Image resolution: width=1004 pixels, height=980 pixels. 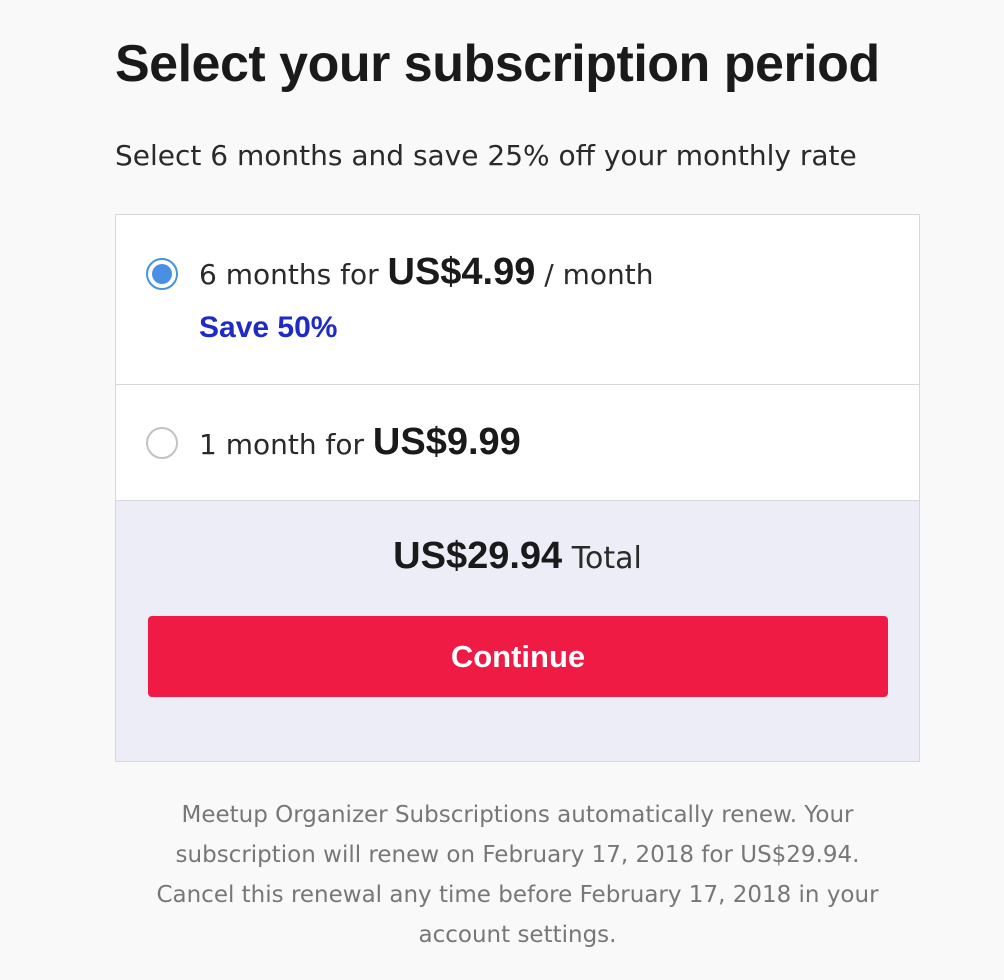 I want to click on footnote-line: account settings., so click(x=517, y=935).